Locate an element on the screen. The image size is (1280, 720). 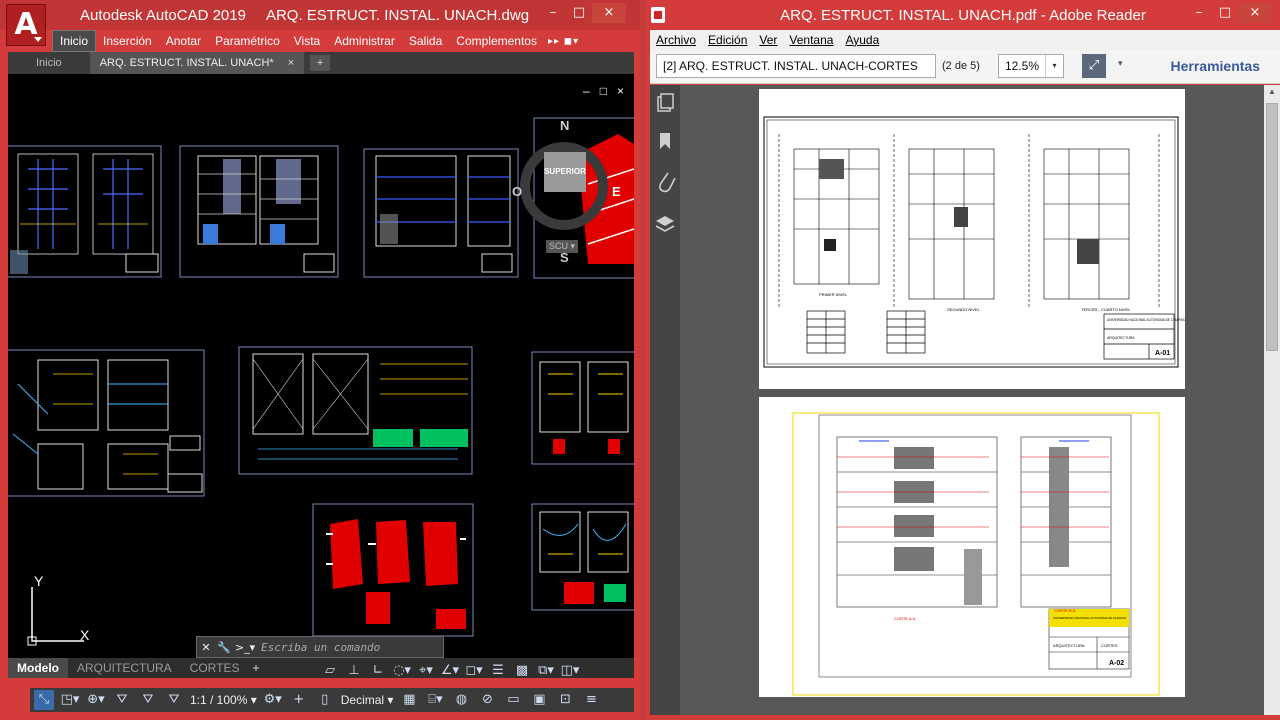
status2-button-0: ⤡ is located at coordinates (44, 700).